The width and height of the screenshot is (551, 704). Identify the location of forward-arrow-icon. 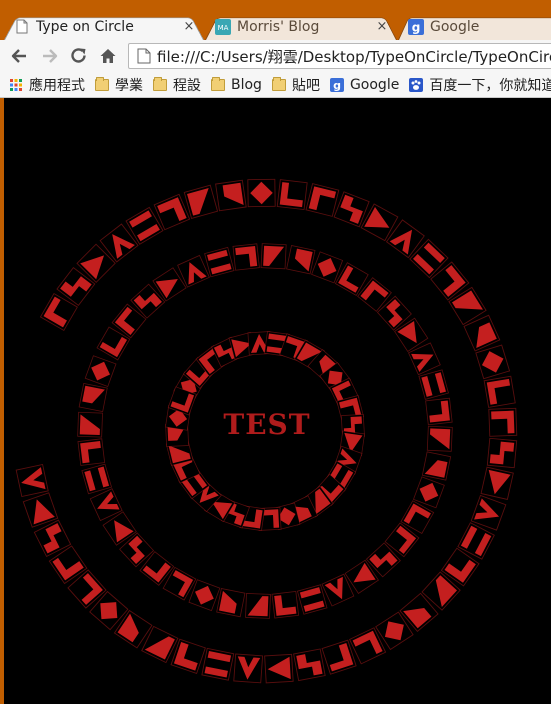
(50, 56).